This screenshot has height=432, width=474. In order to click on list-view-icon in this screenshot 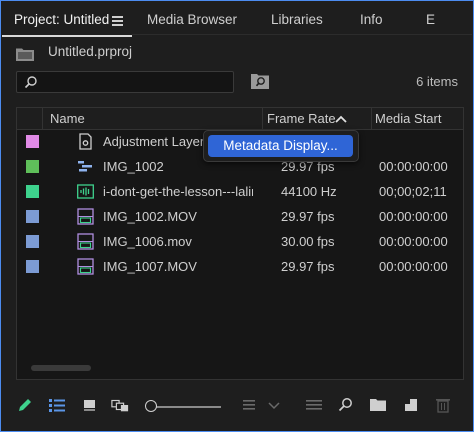, I will do `click(57, 405)`.